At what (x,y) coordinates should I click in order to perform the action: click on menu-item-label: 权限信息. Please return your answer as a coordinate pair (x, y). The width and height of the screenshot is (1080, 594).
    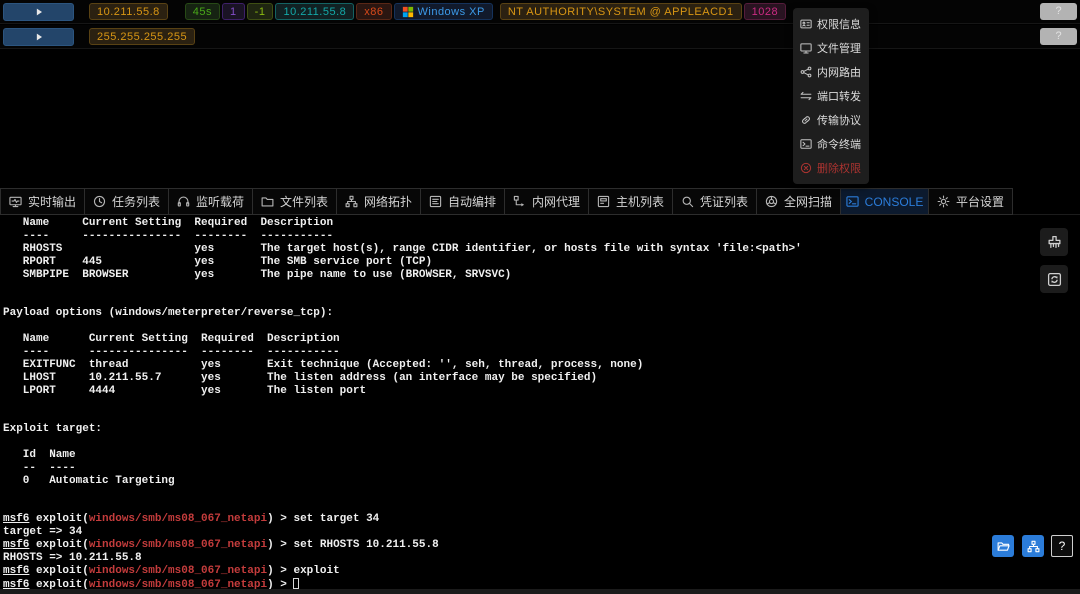
    Looking at the image, I should click on (839, 25).